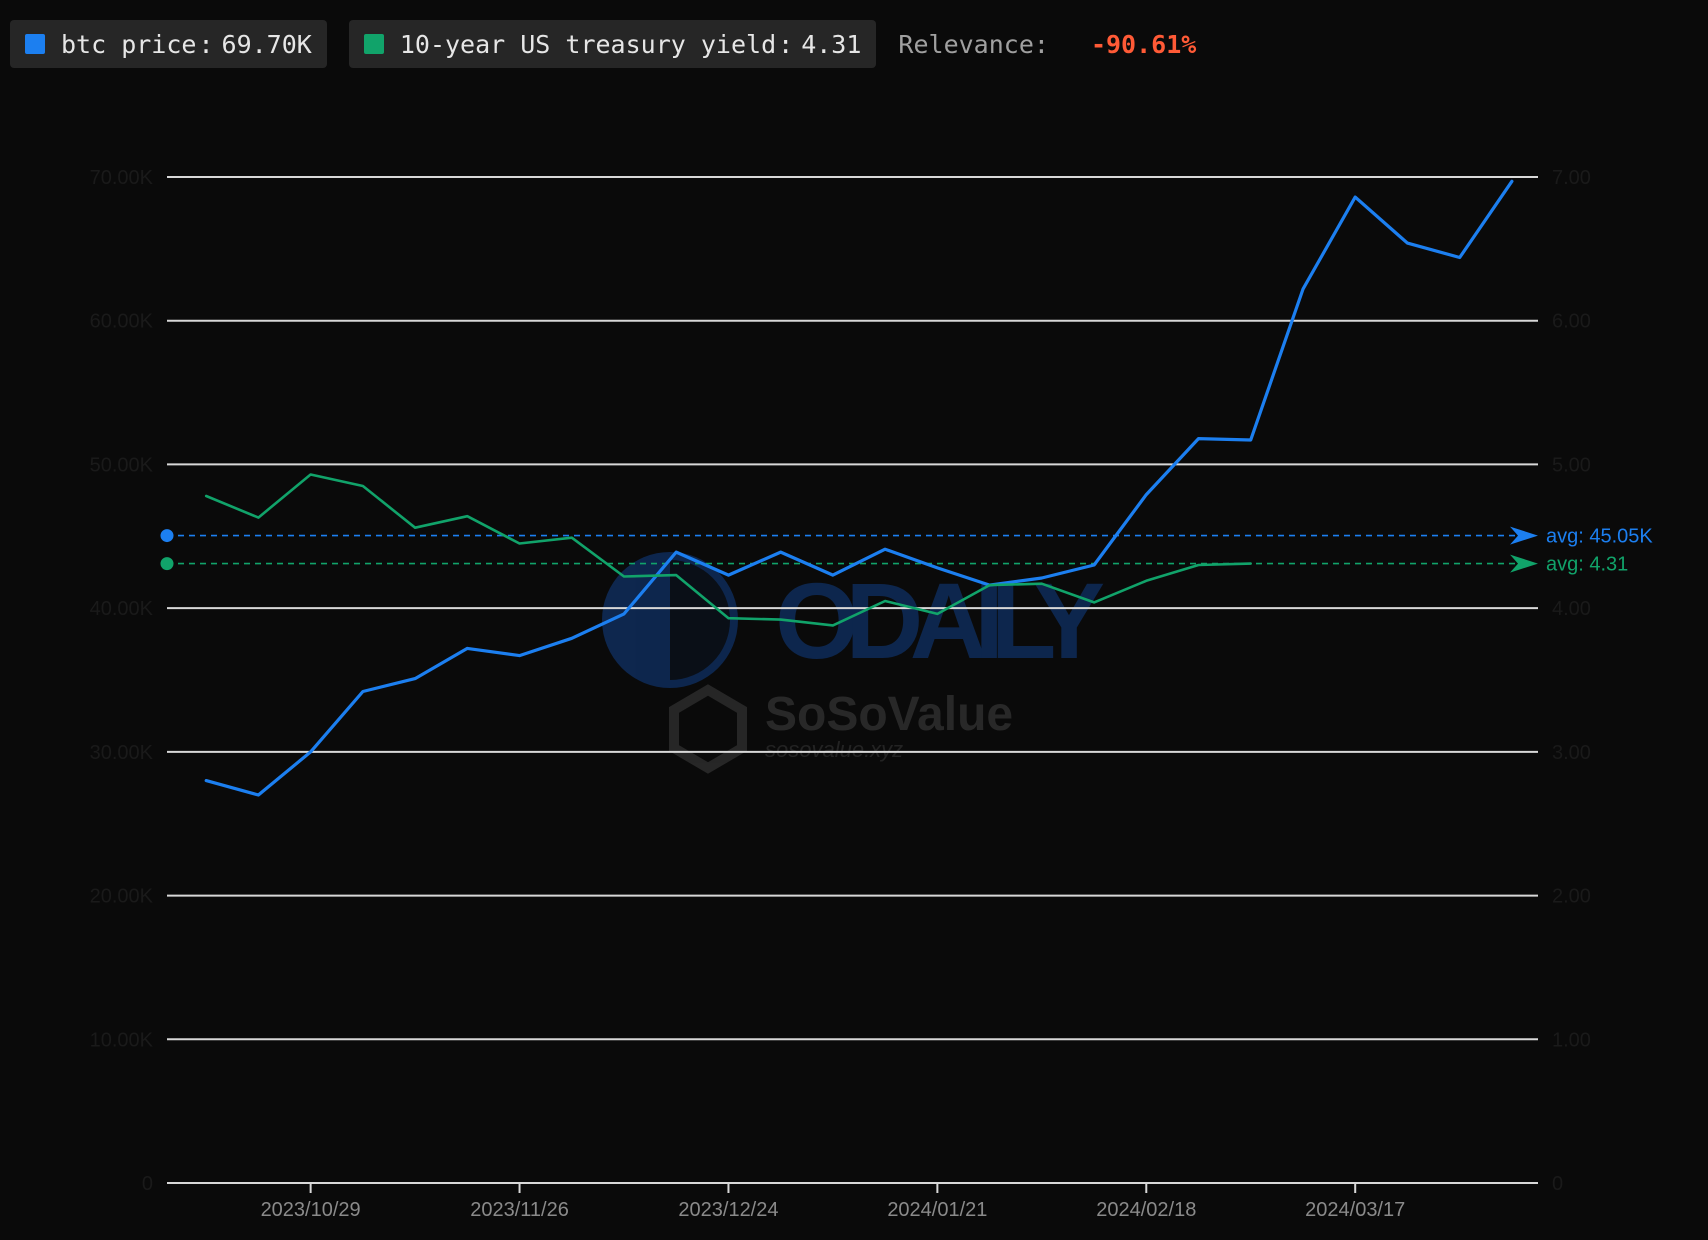  I want to click on average-label: avg: 45.05K, so click(1599, 537).